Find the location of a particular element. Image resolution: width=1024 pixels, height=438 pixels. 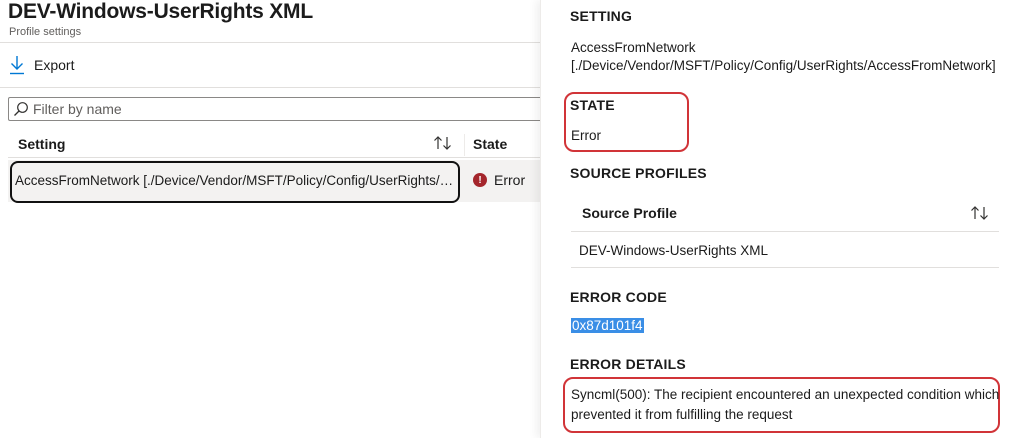

page-title: DEV-Windows-UserRights XML is located at coordinates (160, 11).